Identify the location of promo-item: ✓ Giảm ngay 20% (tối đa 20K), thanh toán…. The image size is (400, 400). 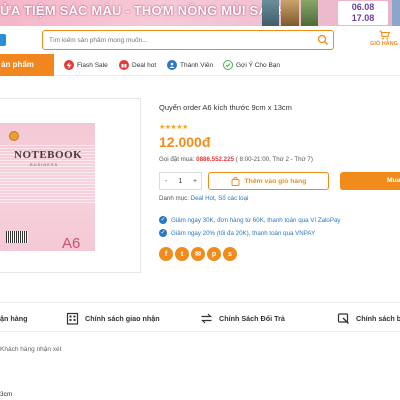
(279, 233).